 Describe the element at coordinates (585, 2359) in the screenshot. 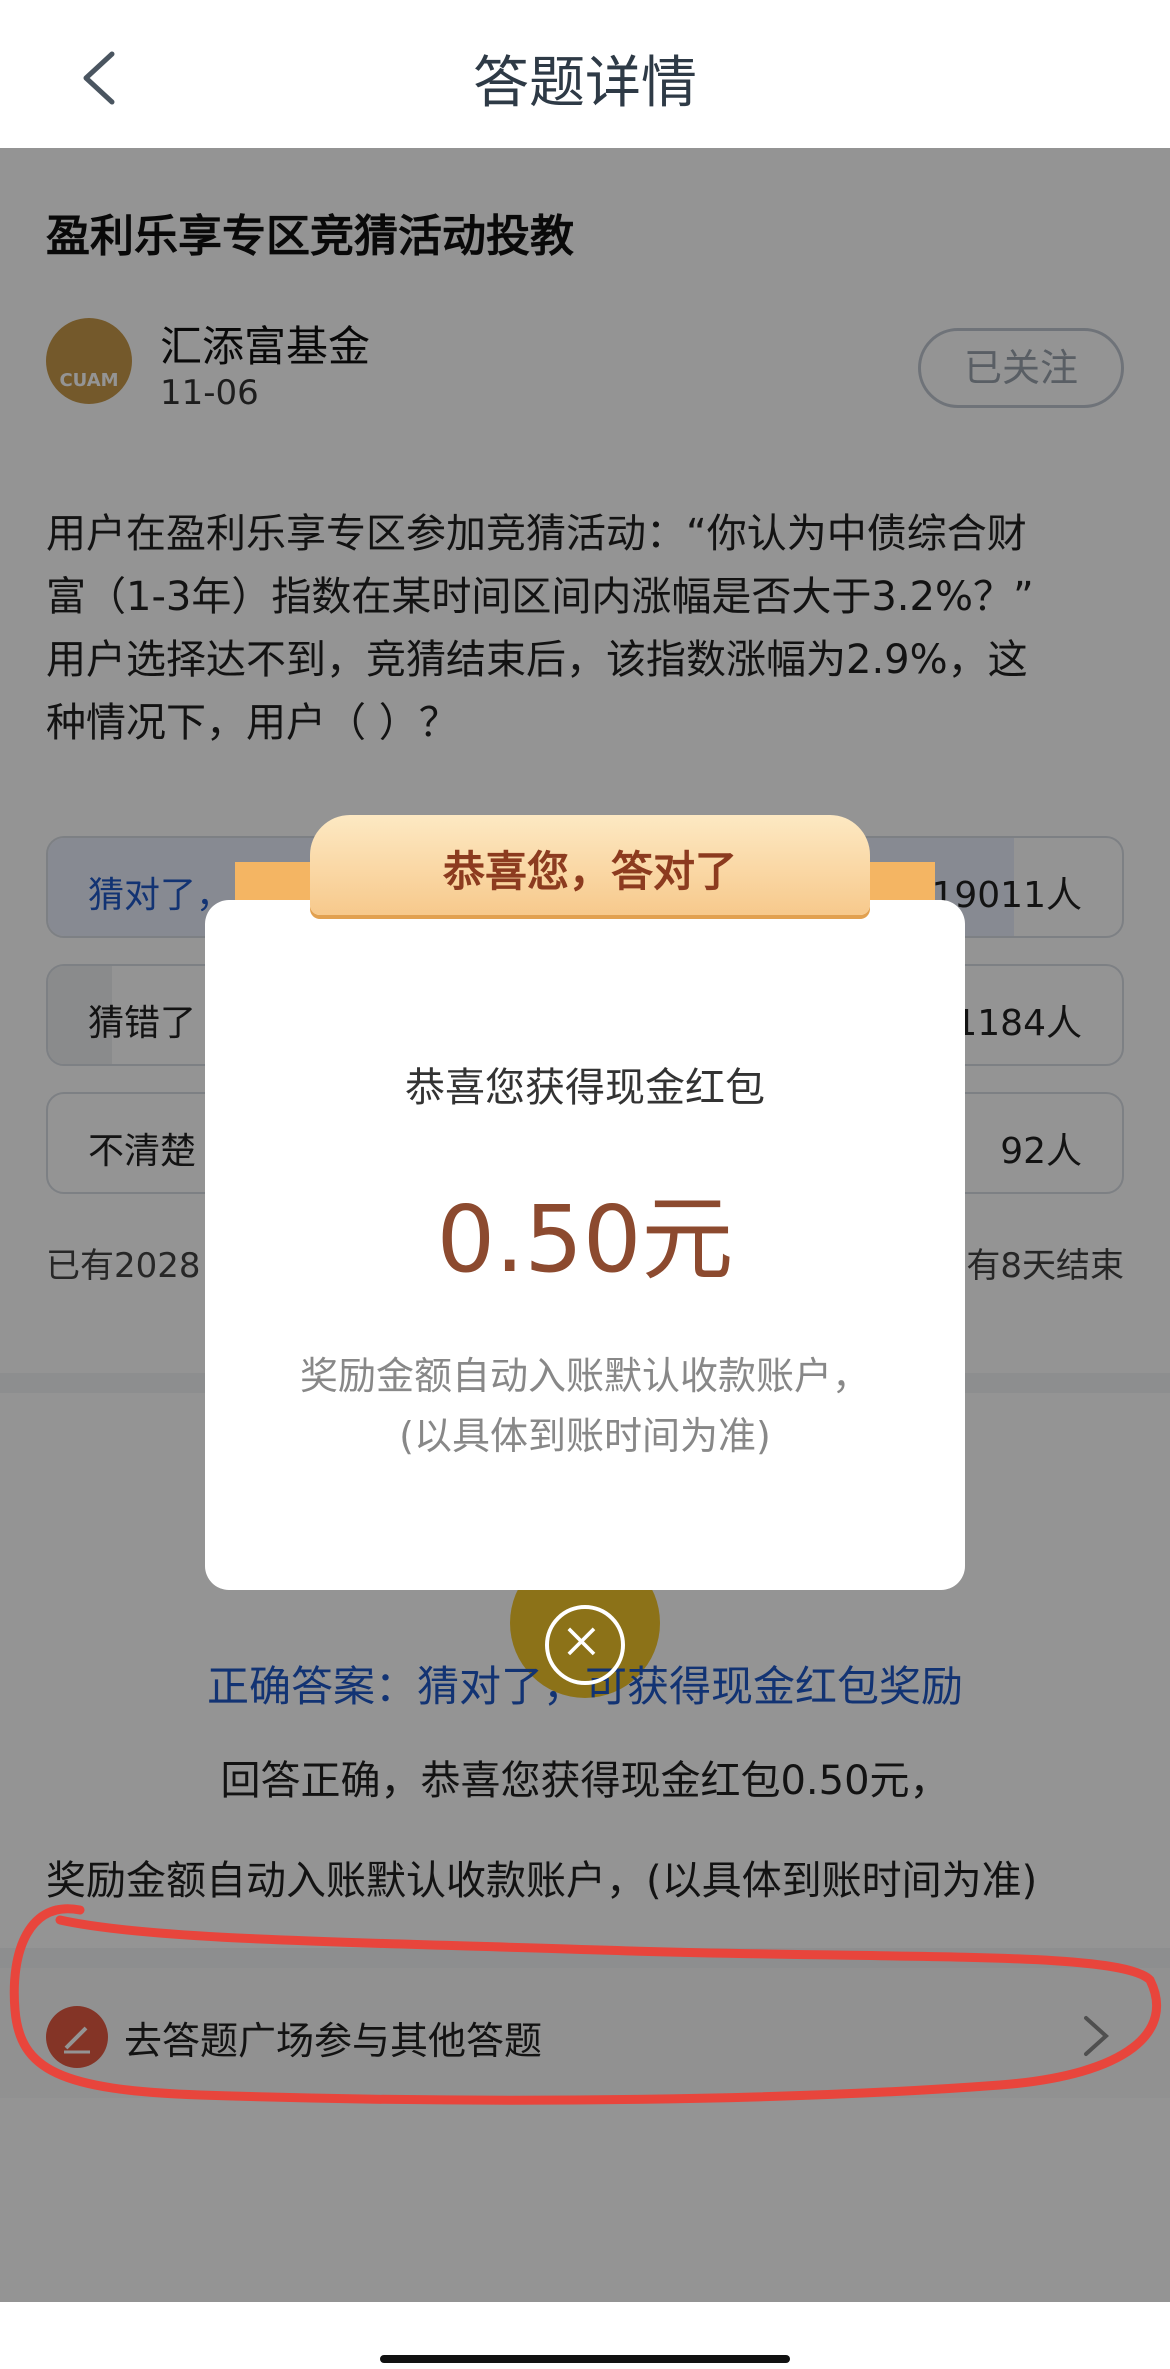

I see `home-indicator` at that location.